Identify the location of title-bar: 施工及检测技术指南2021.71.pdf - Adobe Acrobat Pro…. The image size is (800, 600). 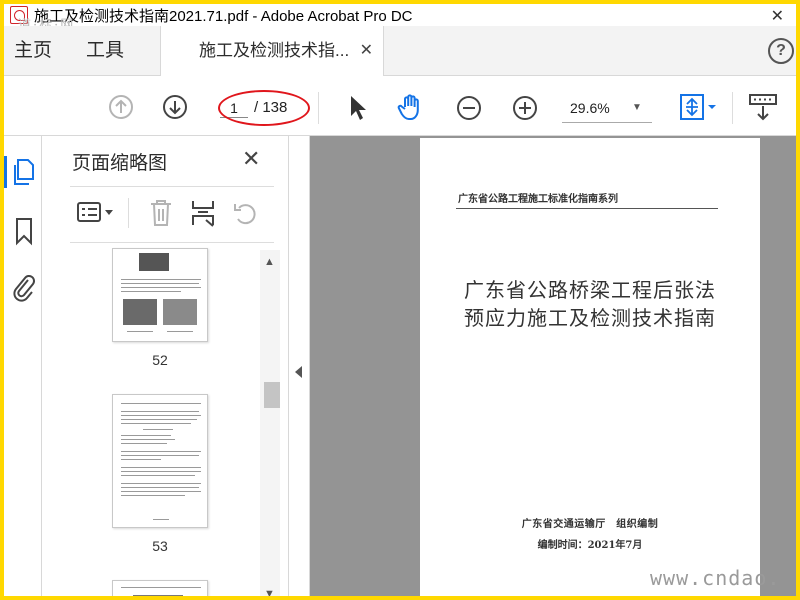
(400, 15).